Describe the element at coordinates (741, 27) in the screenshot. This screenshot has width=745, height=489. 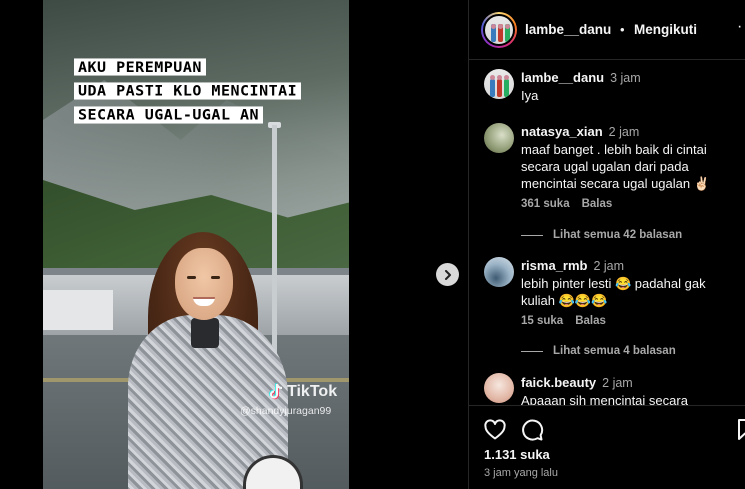
I see `more-options-button: ···` at that location.